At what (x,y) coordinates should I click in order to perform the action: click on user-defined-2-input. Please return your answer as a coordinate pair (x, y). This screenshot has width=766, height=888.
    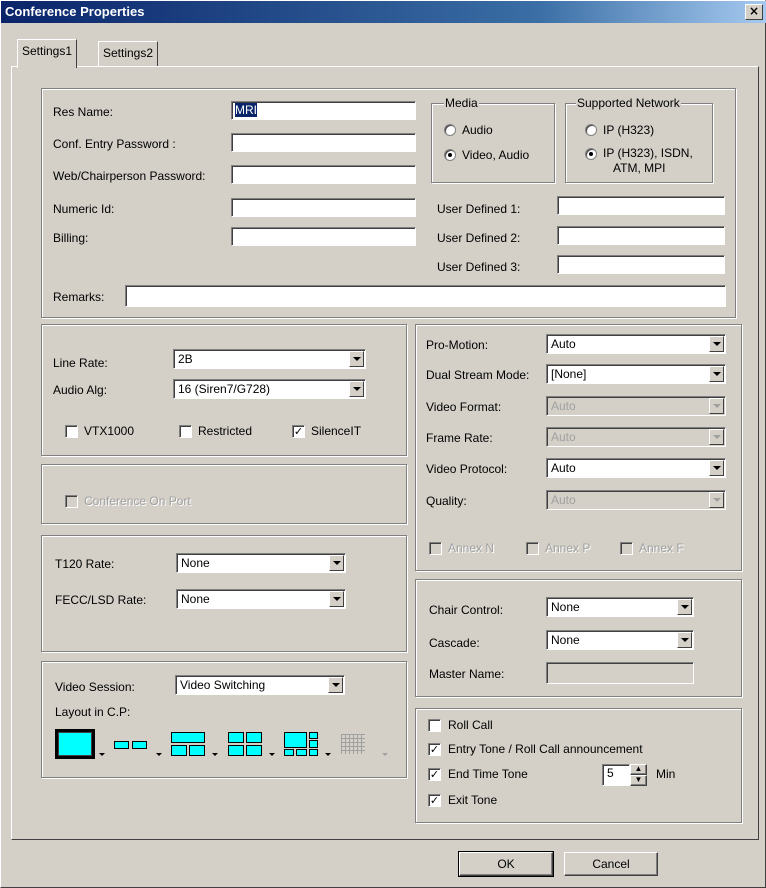
    Looking at the image, I should click on (641, 235).